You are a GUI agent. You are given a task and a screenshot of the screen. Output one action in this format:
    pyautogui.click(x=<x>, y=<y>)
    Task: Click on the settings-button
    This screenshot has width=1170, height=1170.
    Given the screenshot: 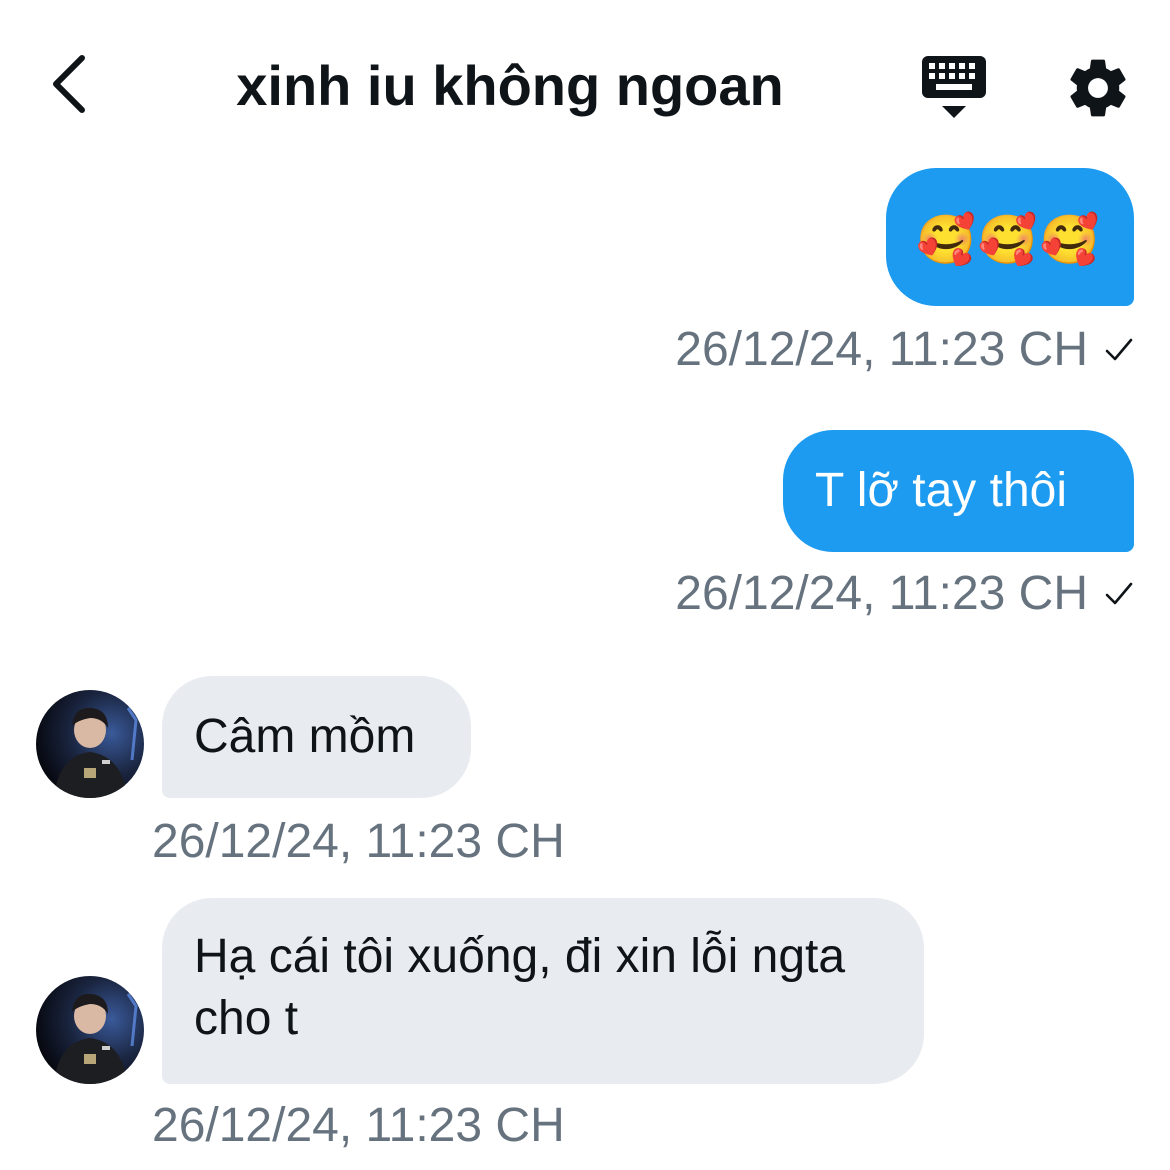 What is the action you would take?
    pyautogui.click(x=1098, y=88)
    